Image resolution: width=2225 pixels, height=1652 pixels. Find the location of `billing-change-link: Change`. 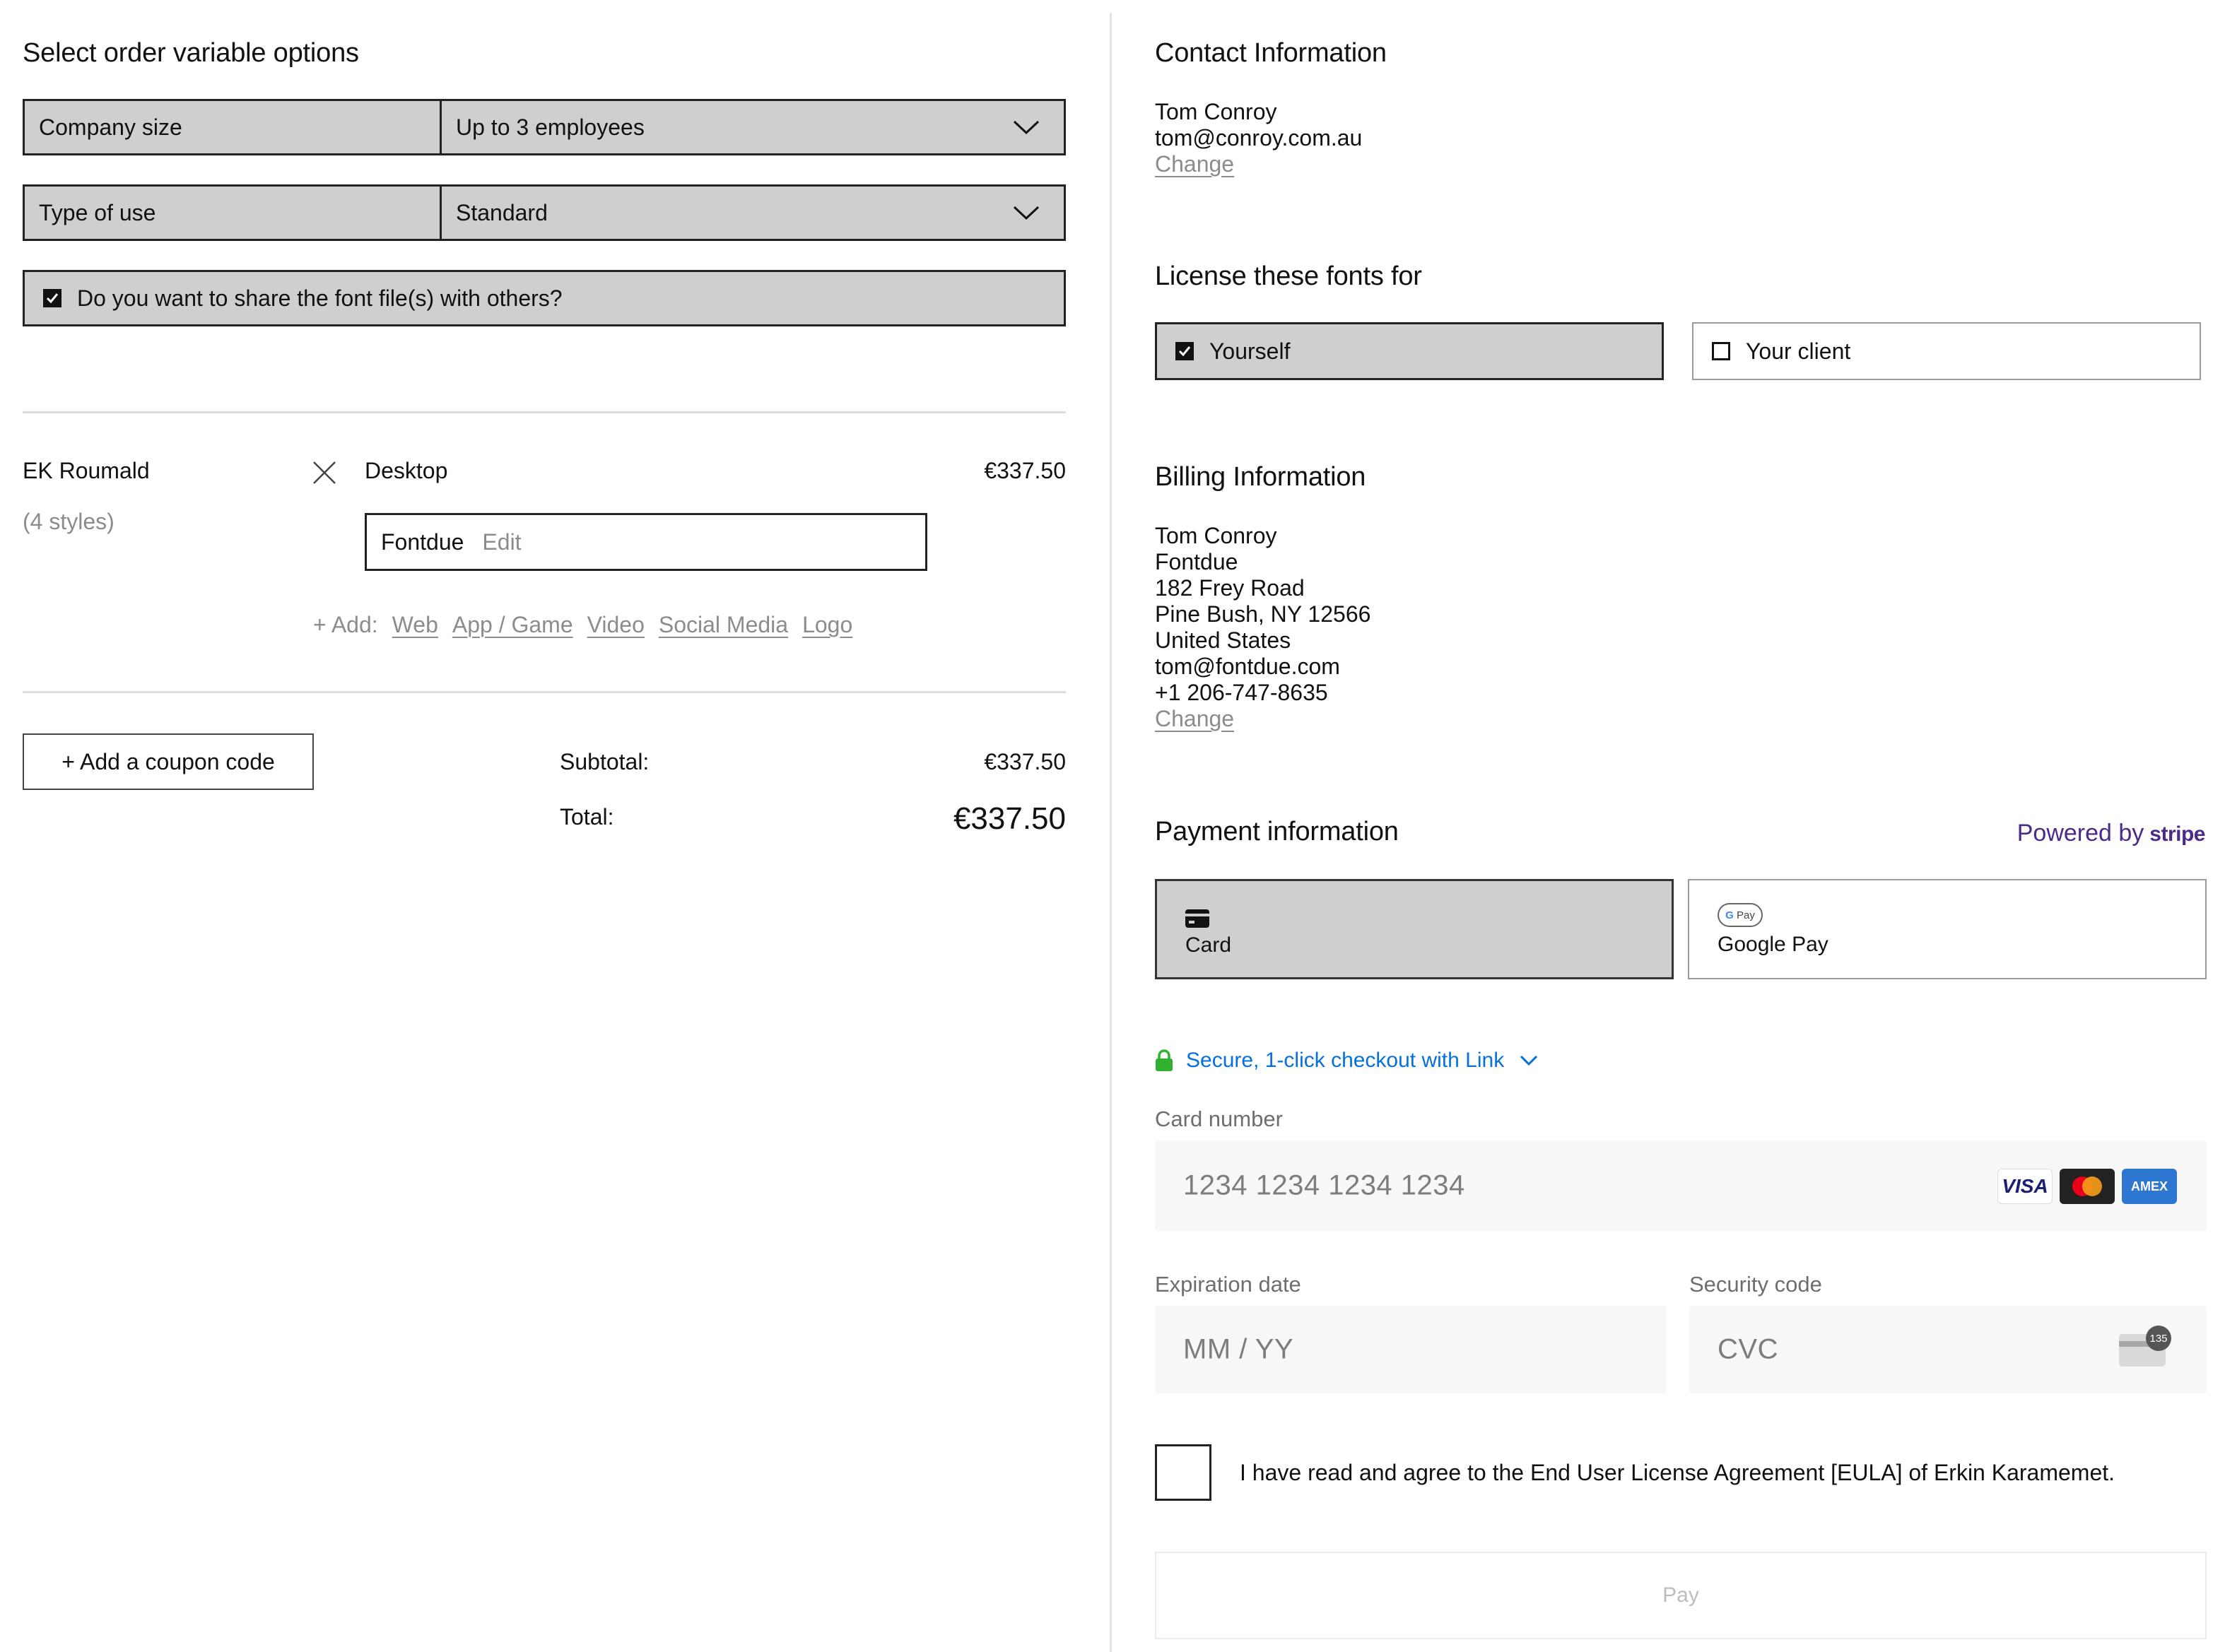

billing-change-link: Change is located at coordinates (1194, 719).